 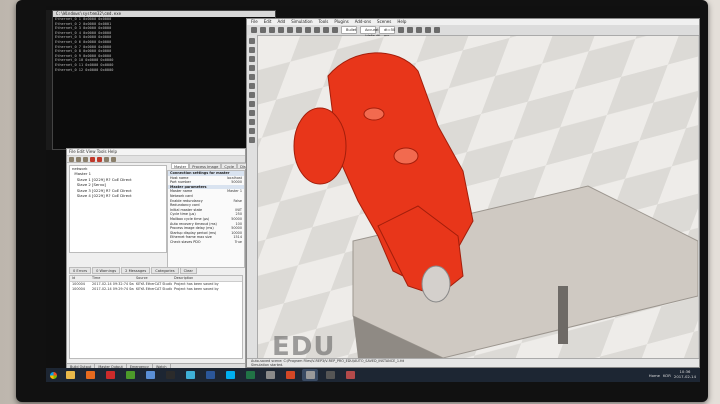 I want to click on config-icon, so click(x=113, y=159).